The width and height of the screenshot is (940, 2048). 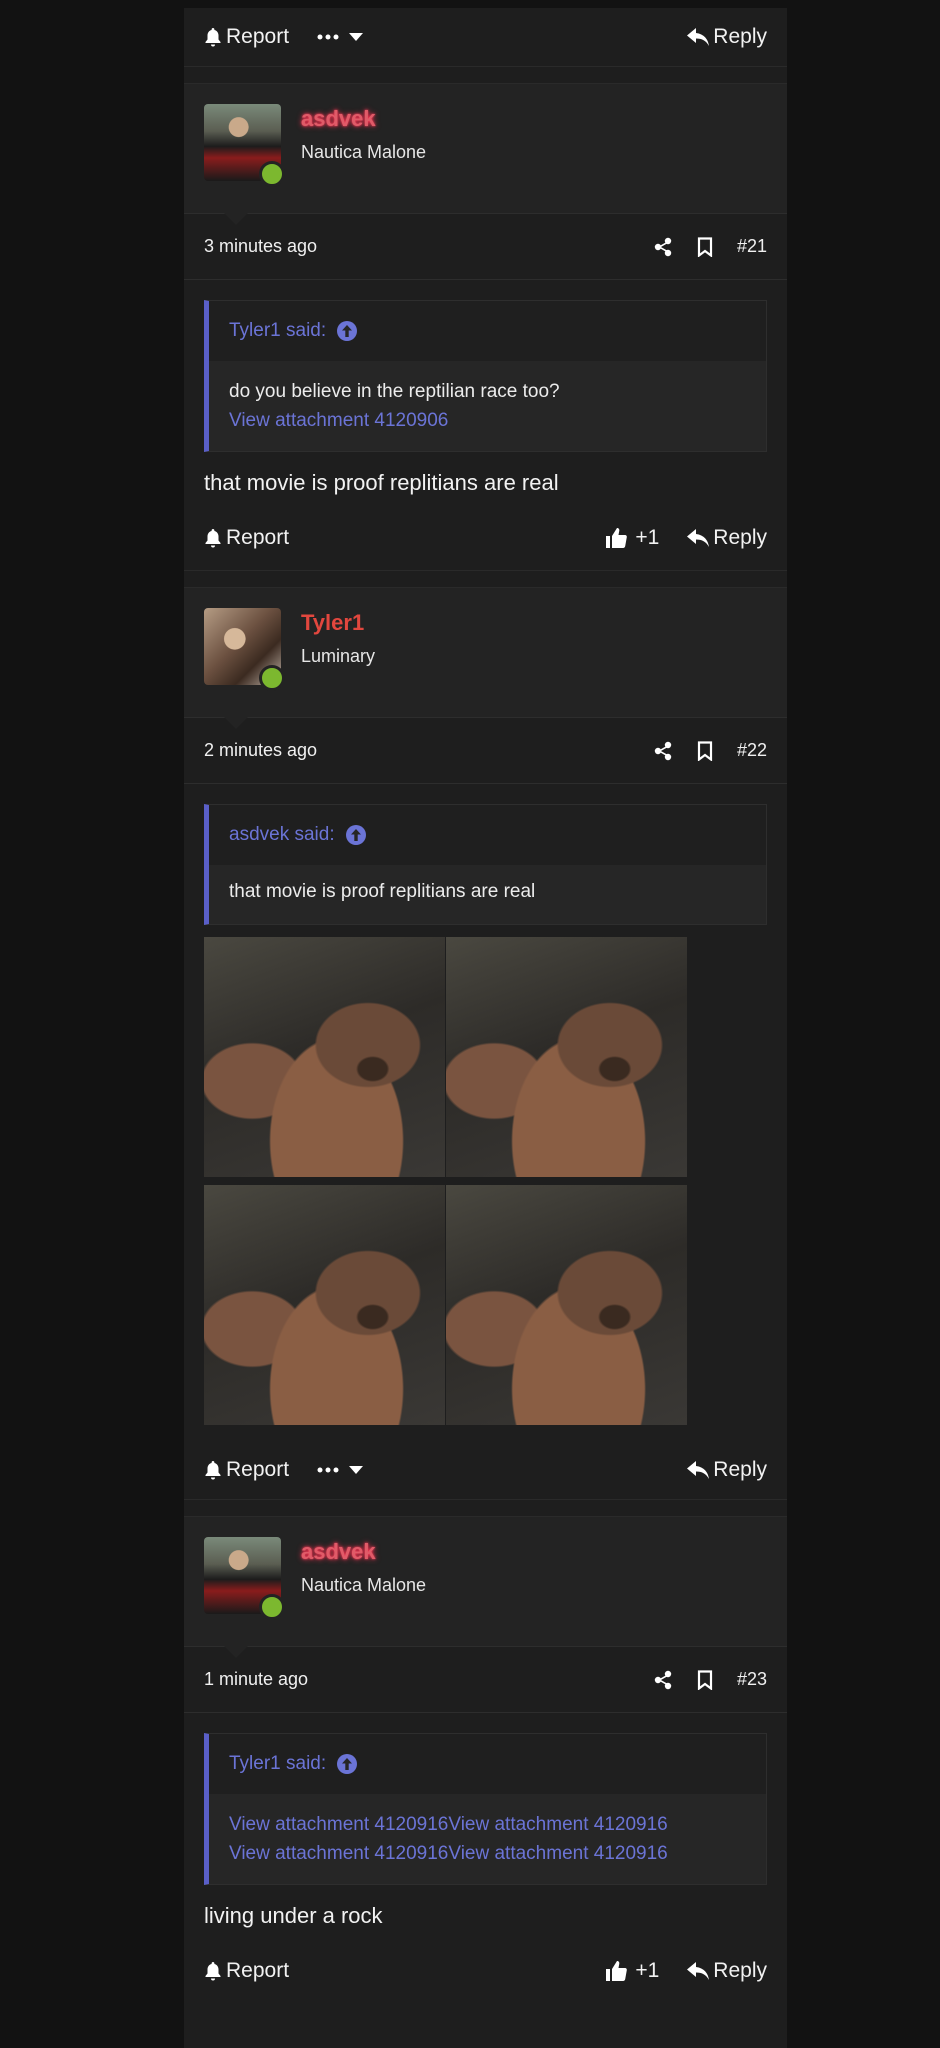 What do you see at coordinates (260, 750) in the screenshot?
I see `post-time: 2 minutes ago` at bounding box center [260, 750].